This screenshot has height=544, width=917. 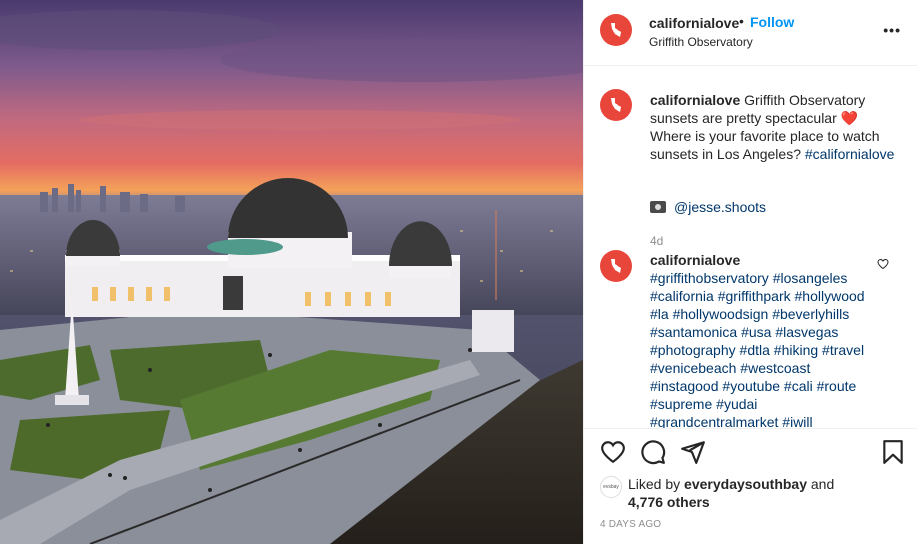 What do you see at coordinates (682, 296) in the screenshot?
I see `hashtag-link: #california` at bounding box center [682, 296].